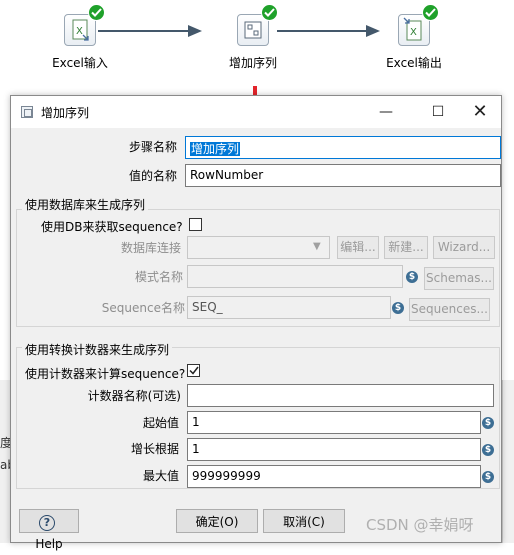 The width and height of the screenshot is (514, 555). Describe the element at coordinates (195, 224) in the screenshot. I see `use-db-checkbox` at that location.